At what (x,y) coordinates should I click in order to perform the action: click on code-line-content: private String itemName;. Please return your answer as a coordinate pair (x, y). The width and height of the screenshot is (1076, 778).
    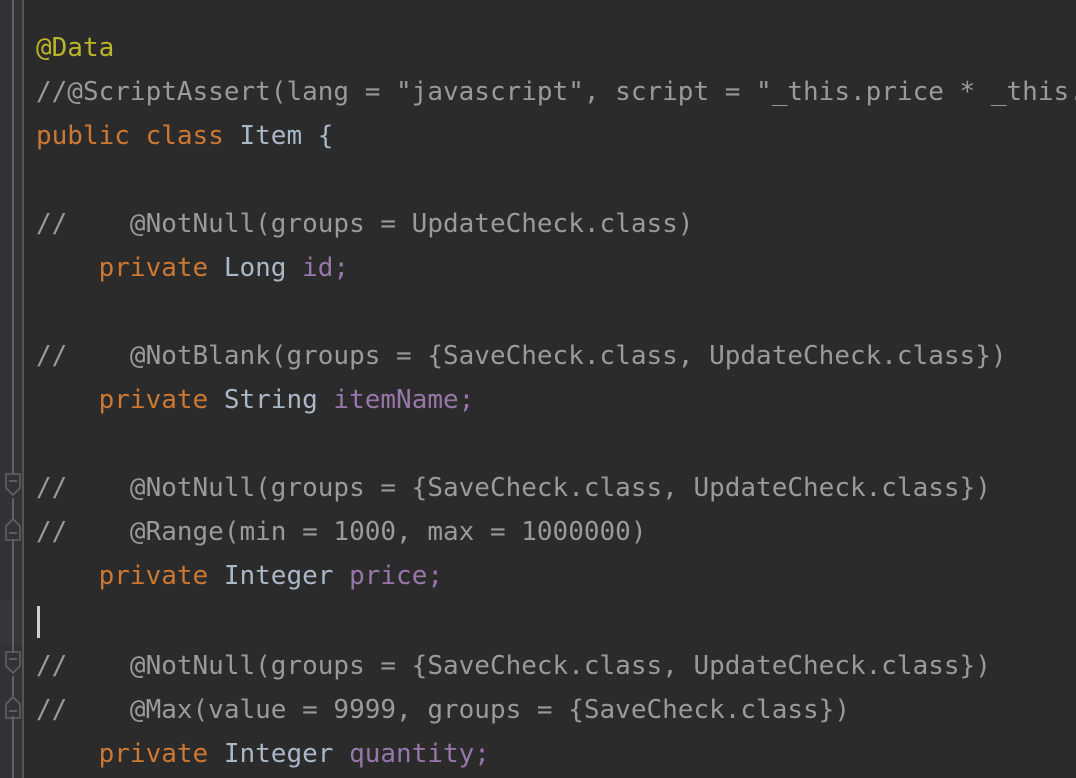
    Looking at the image, I should click on (249, 400).